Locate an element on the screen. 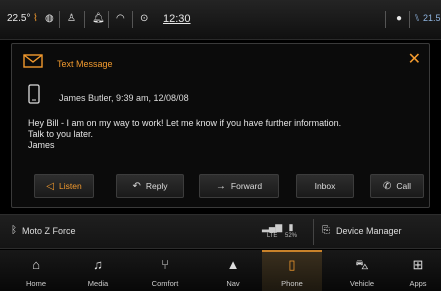  sender-info: James Butler, 9:39 am, 12/08/08 is located at coordinates (124, 98).